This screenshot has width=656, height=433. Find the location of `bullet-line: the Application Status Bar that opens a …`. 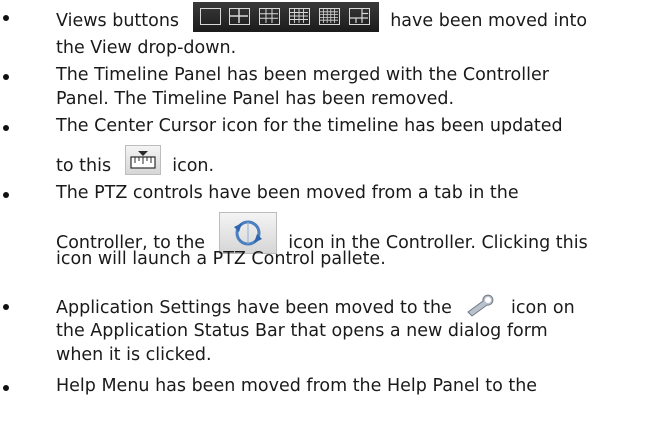

bullet-line: the Application Status Bar that opens a … is located at coordinates (302, 331).